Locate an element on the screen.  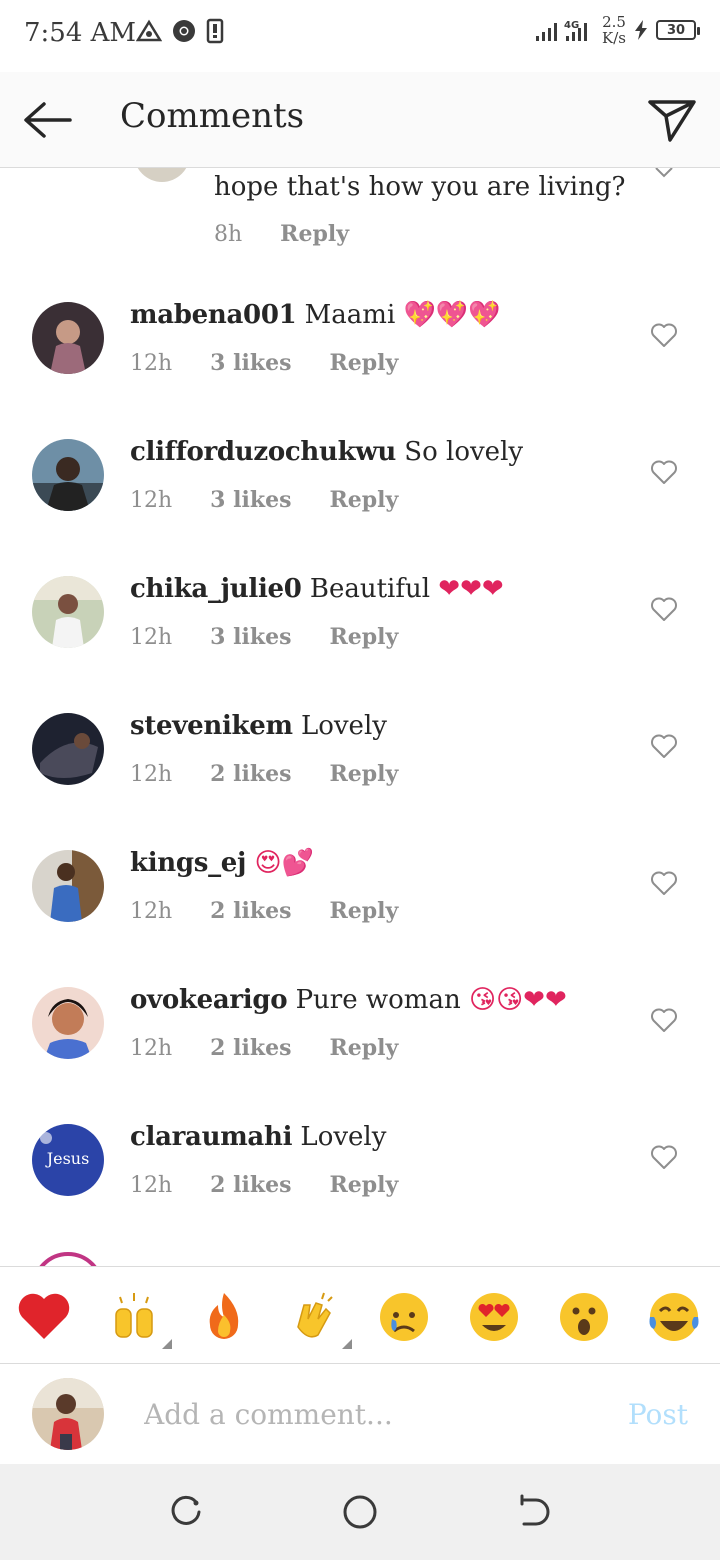
heart-icon is located at coordinates (664, 173).